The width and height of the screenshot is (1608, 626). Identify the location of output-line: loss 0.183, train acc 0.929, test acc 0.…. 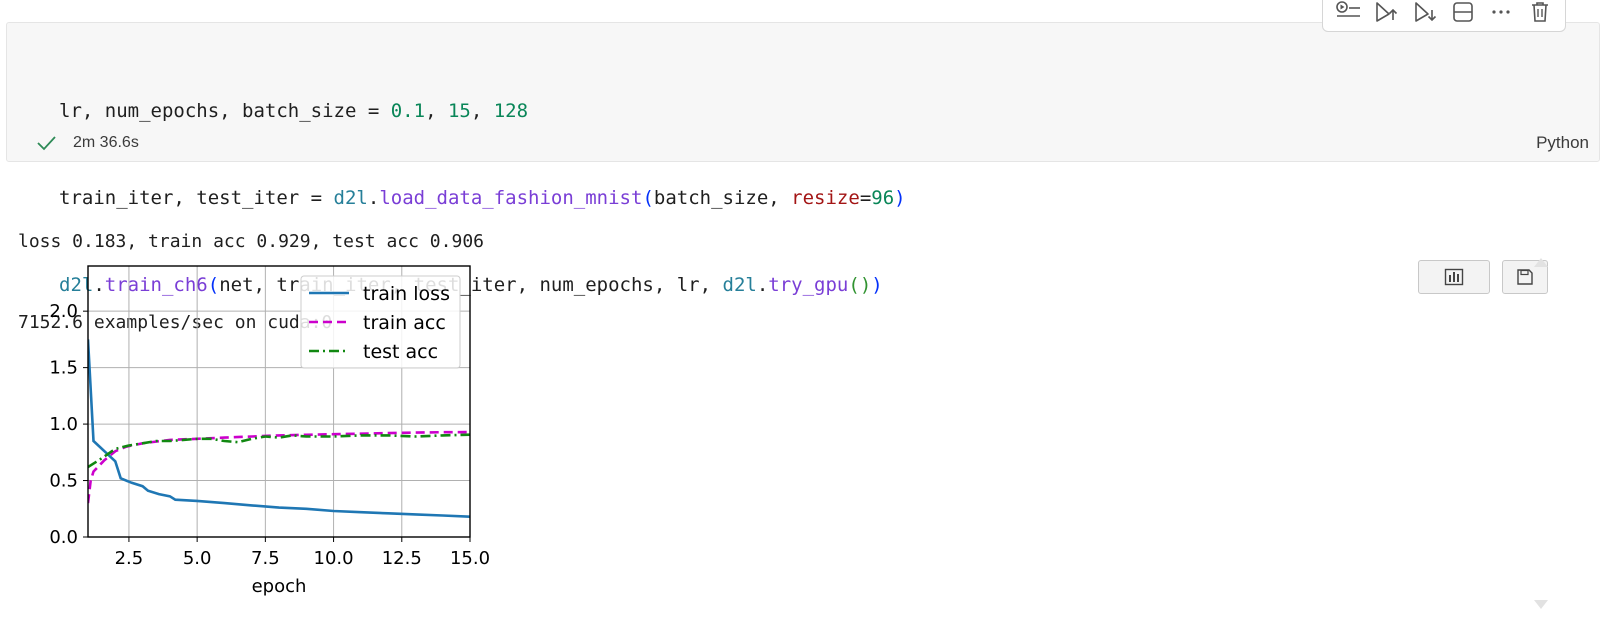
(251, 241).